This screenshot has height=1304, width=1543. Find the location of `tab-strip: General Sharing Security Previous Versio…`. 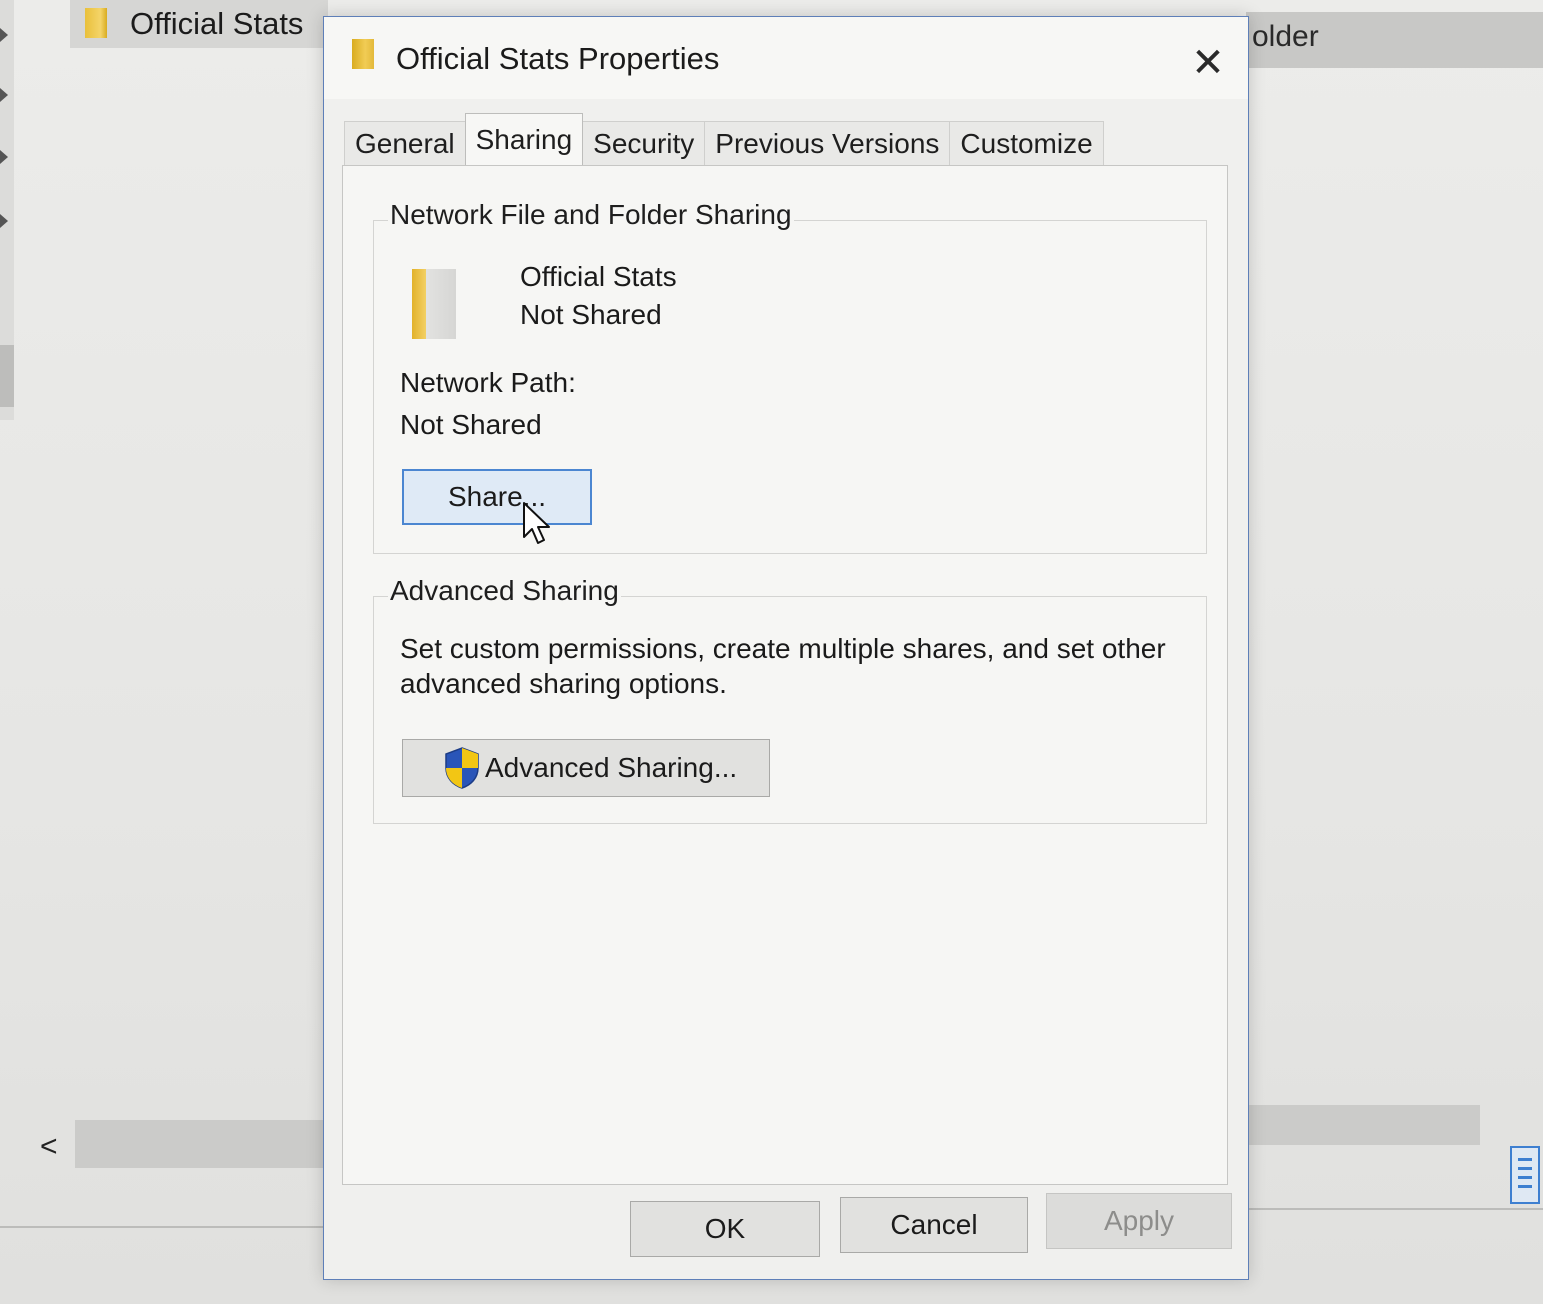

tab-strip: General Sharing Security Previous Versio… is located at coordinates (724, 139).